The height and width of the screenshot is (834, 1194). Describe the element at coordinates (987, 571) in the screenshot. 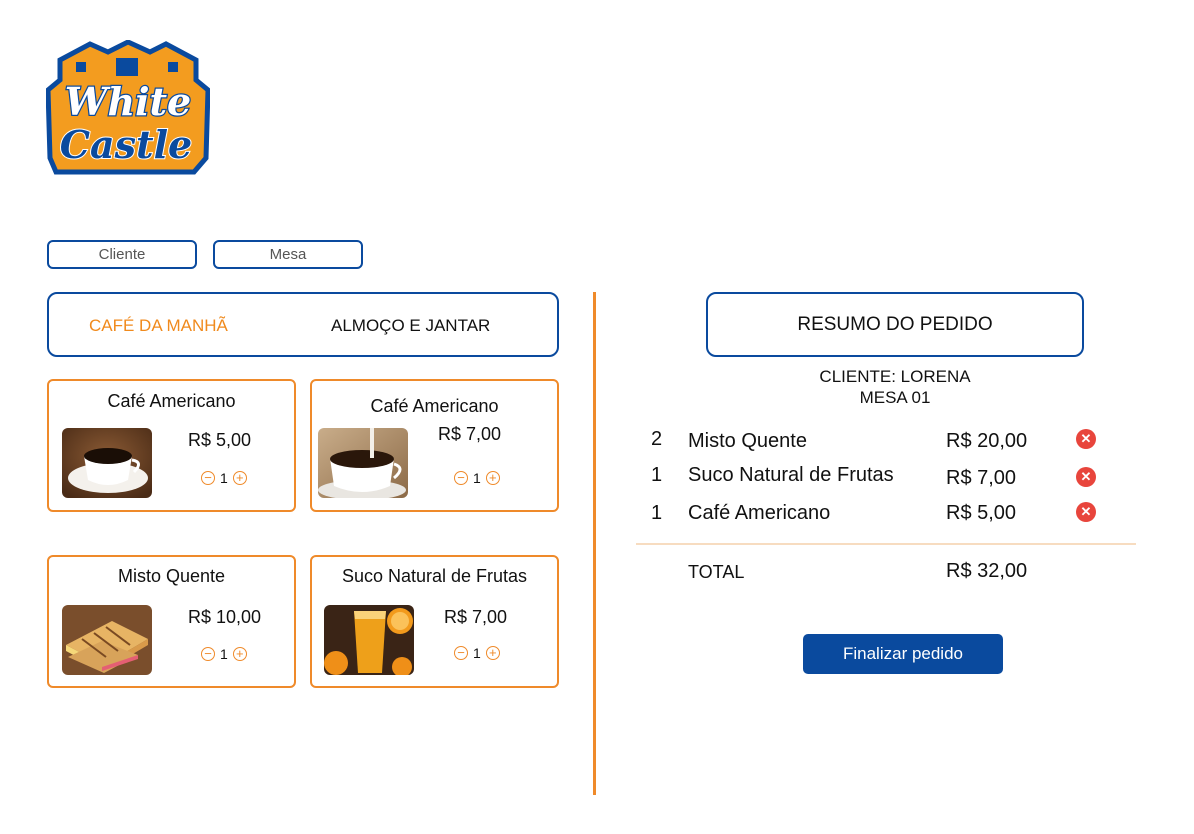

I see `total-value: R$ 32,00` at that location.